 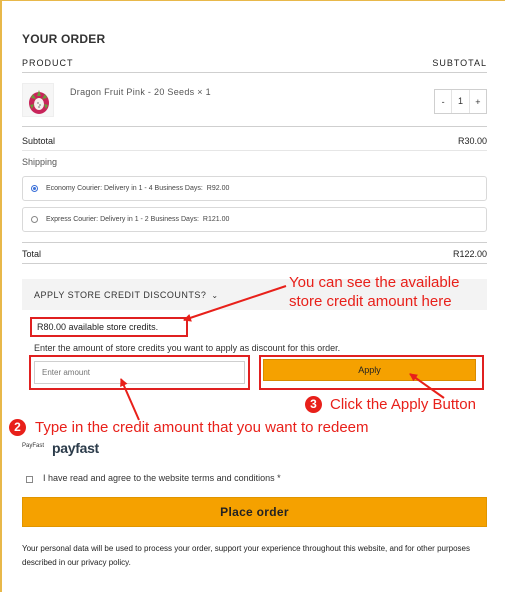 I want to click on shipping-option-price: R92.00, so click(x=218, y=188).